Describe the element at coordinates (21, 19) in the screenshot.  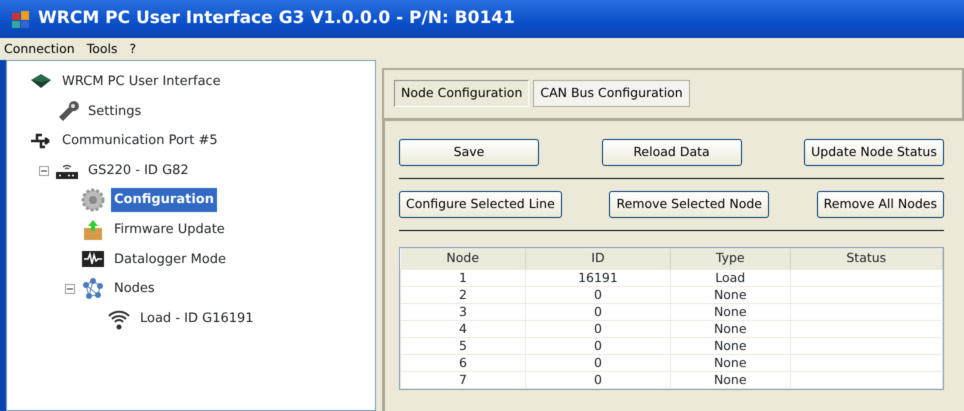
I see `app-icon` at that location.